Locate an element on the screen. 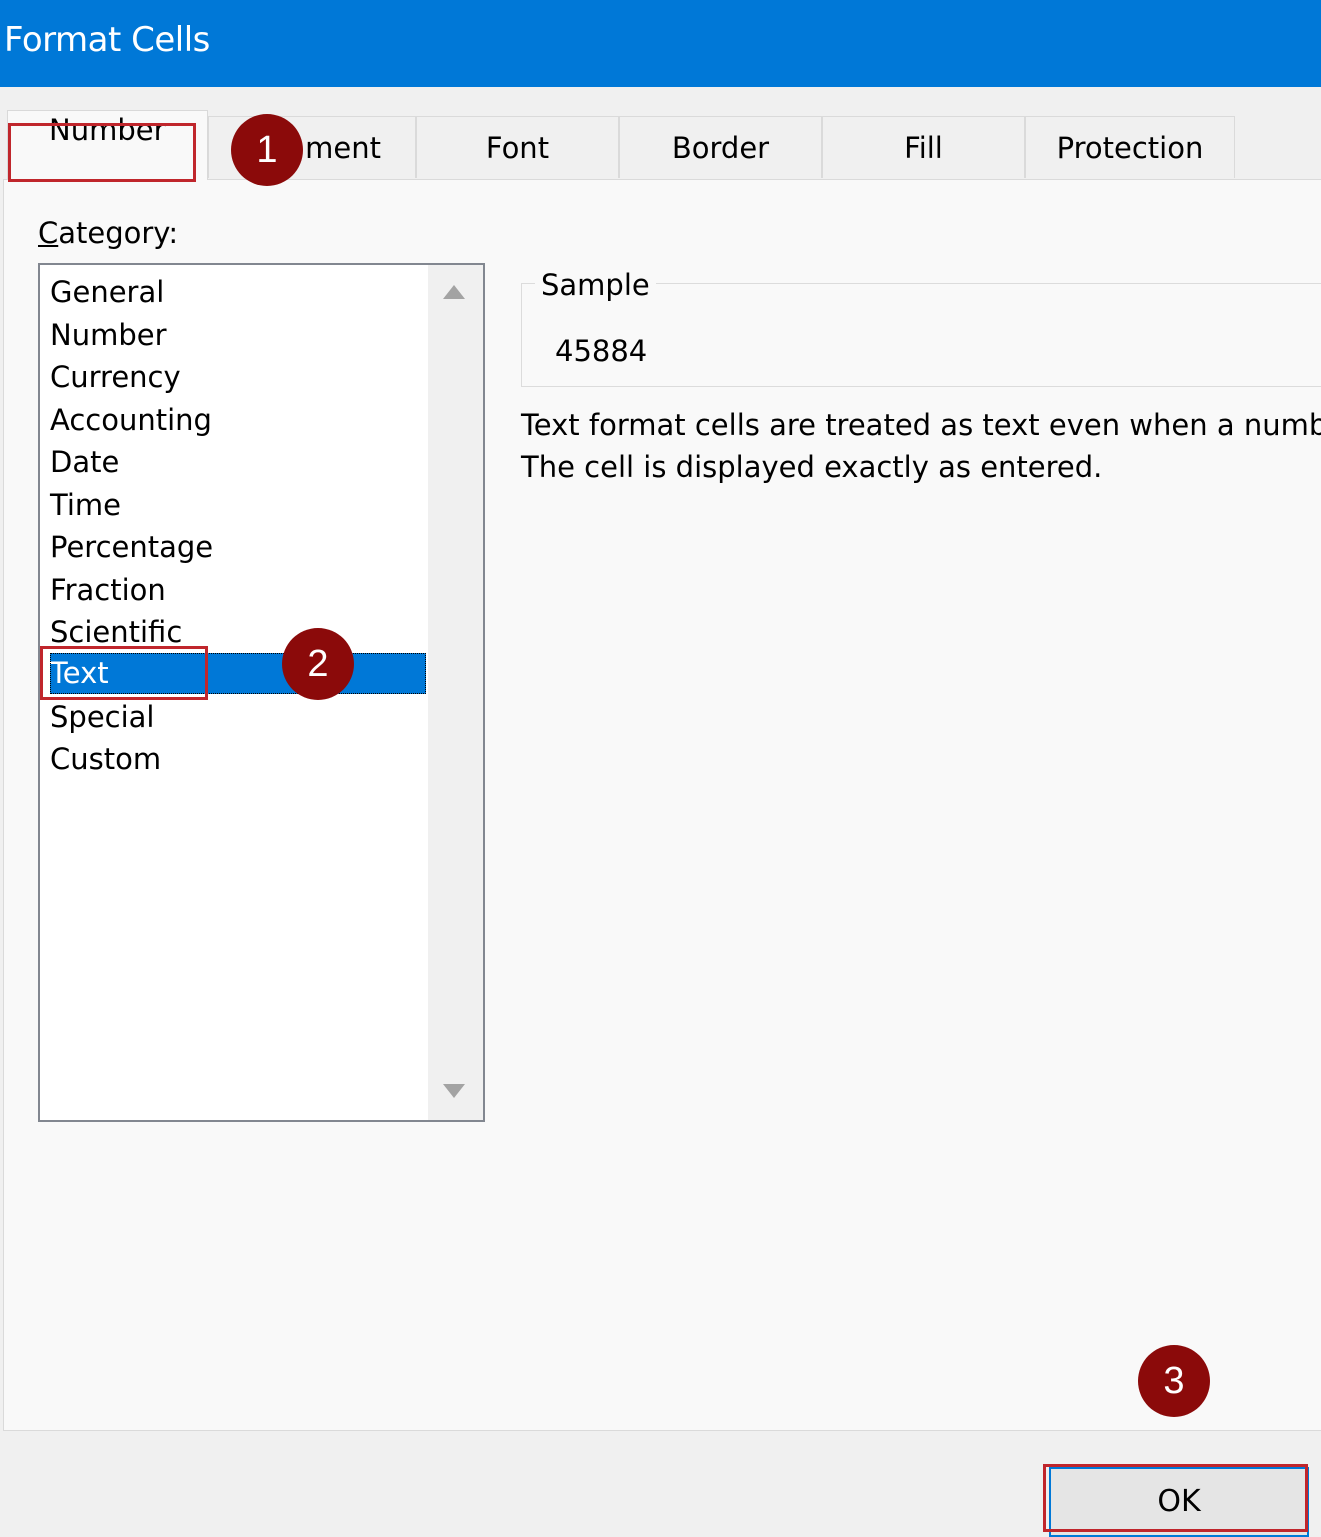 This screenshot has width=1321, height=1537. step-3-badge: 3 is located at coordinates (1174, 1381).